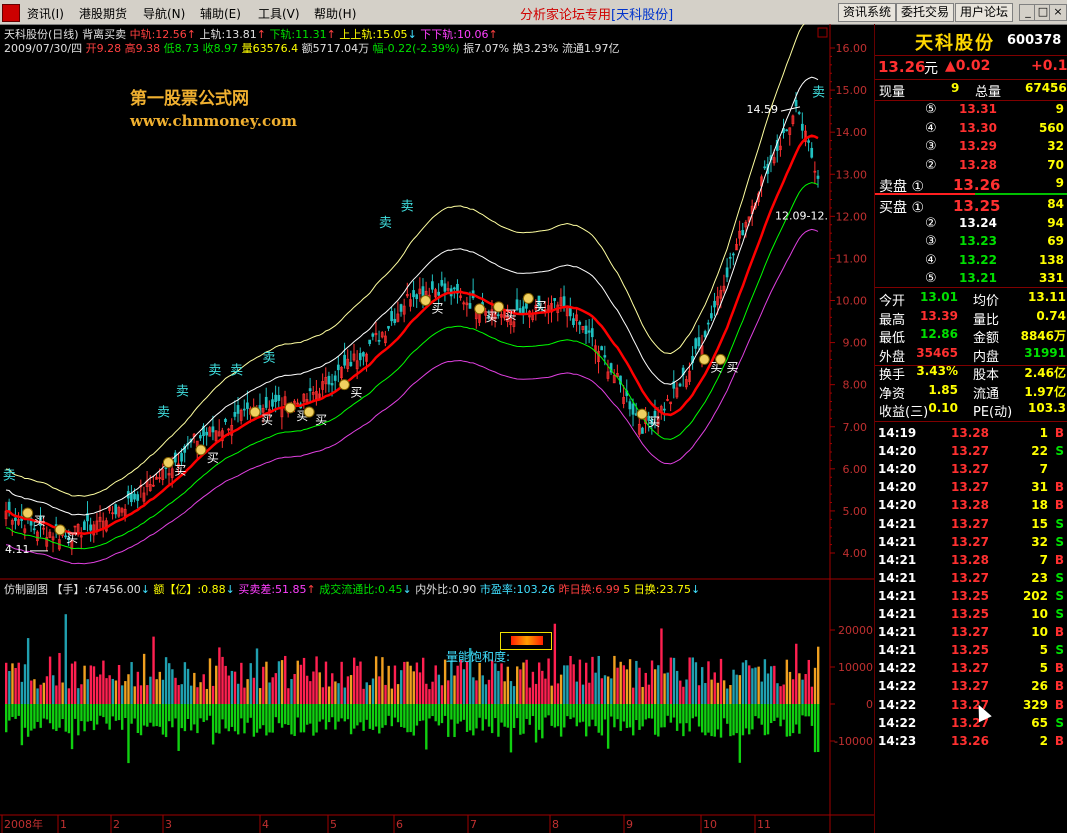  What do you see at coordinates (955, 88) in the screenshot?
I see `current-vol: 9` at bounding box center [955, 88].